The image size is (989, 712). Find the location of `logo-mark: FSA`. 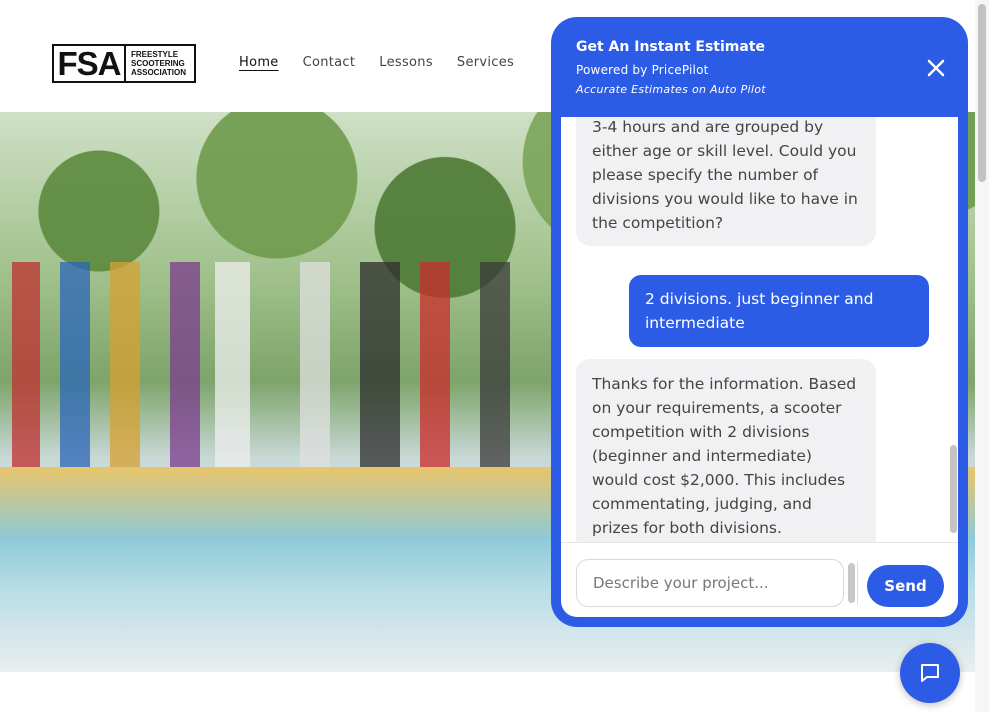

logo-mark: FSA is located at coordinates (90, 63).